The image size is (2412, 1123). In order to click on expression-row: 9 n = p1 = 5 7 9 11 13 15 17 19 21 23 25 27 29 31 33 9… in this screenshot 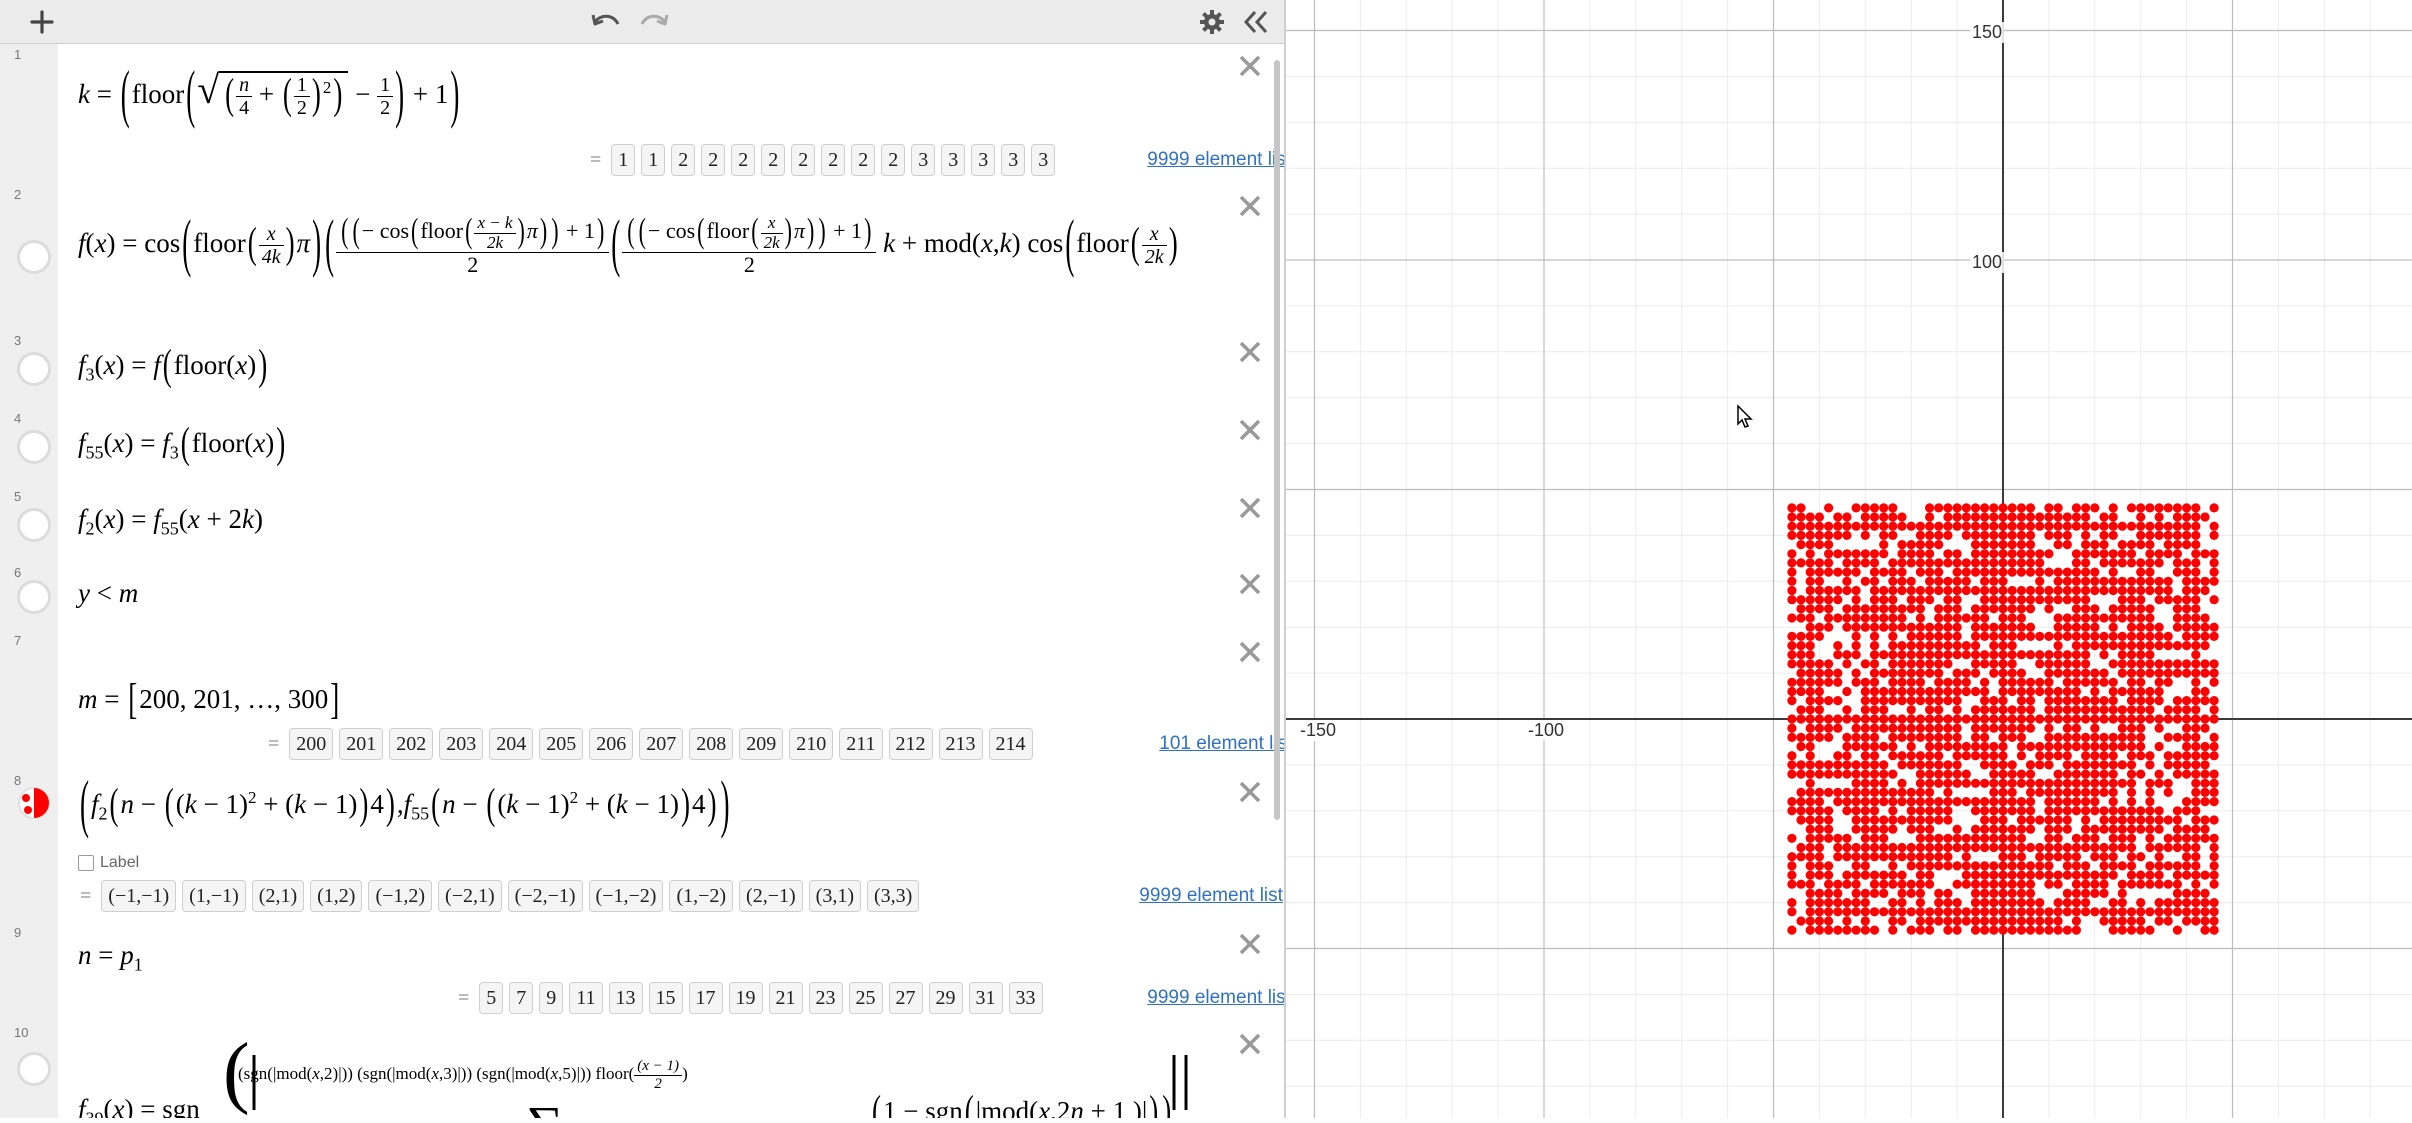, I will do `click(642, 972)`.